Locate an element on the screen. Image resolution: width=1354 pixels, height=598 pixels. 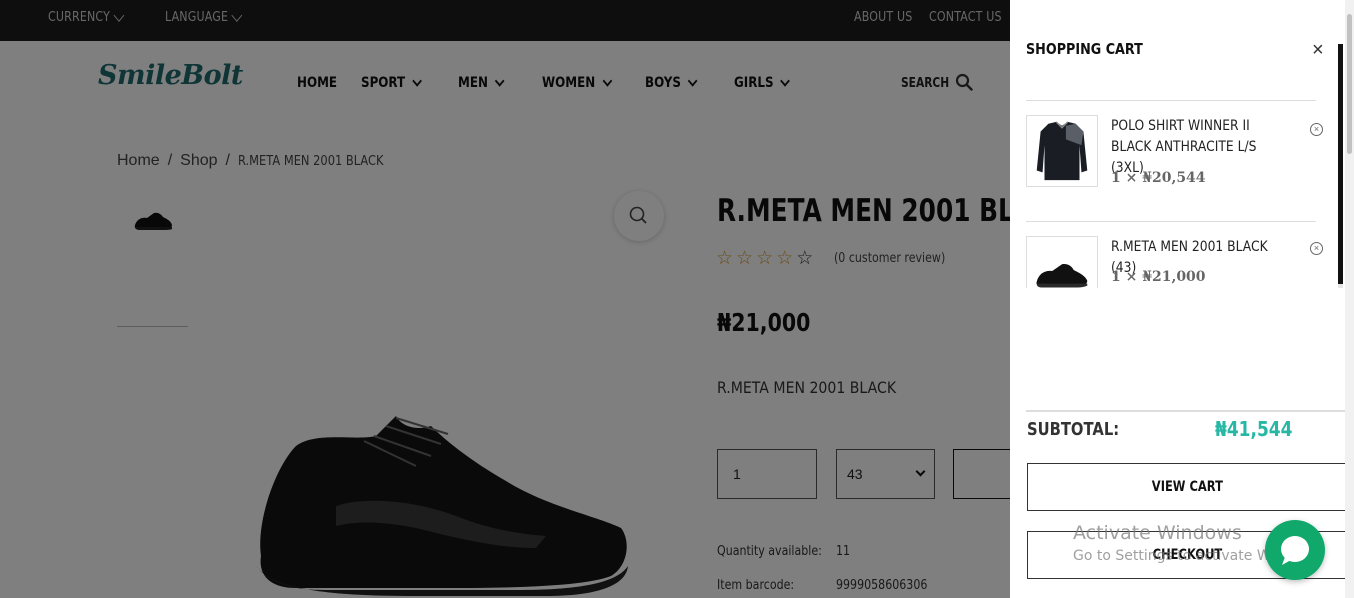
chat-button is located at coordinates (1295, 550).